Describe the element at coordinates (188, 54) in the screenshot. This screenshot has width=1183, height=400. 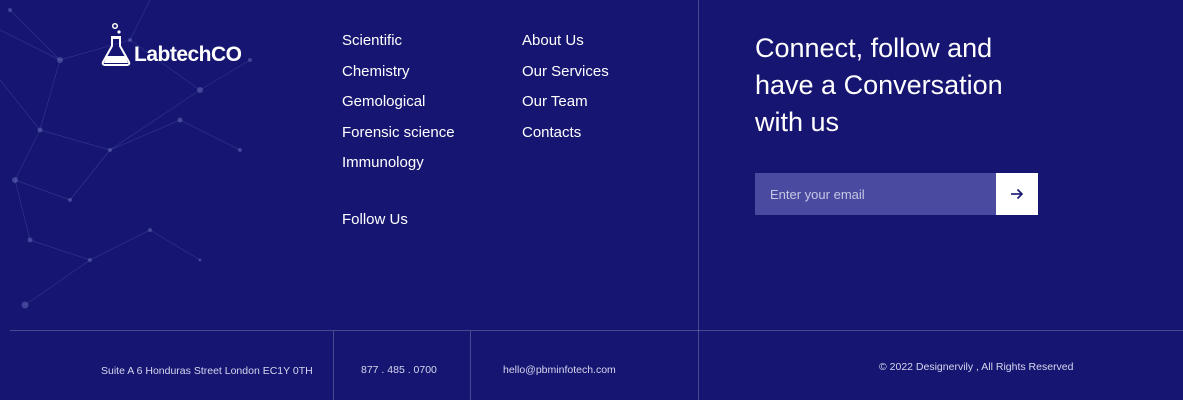
I see `brand-name: LabtechCO` at that location.